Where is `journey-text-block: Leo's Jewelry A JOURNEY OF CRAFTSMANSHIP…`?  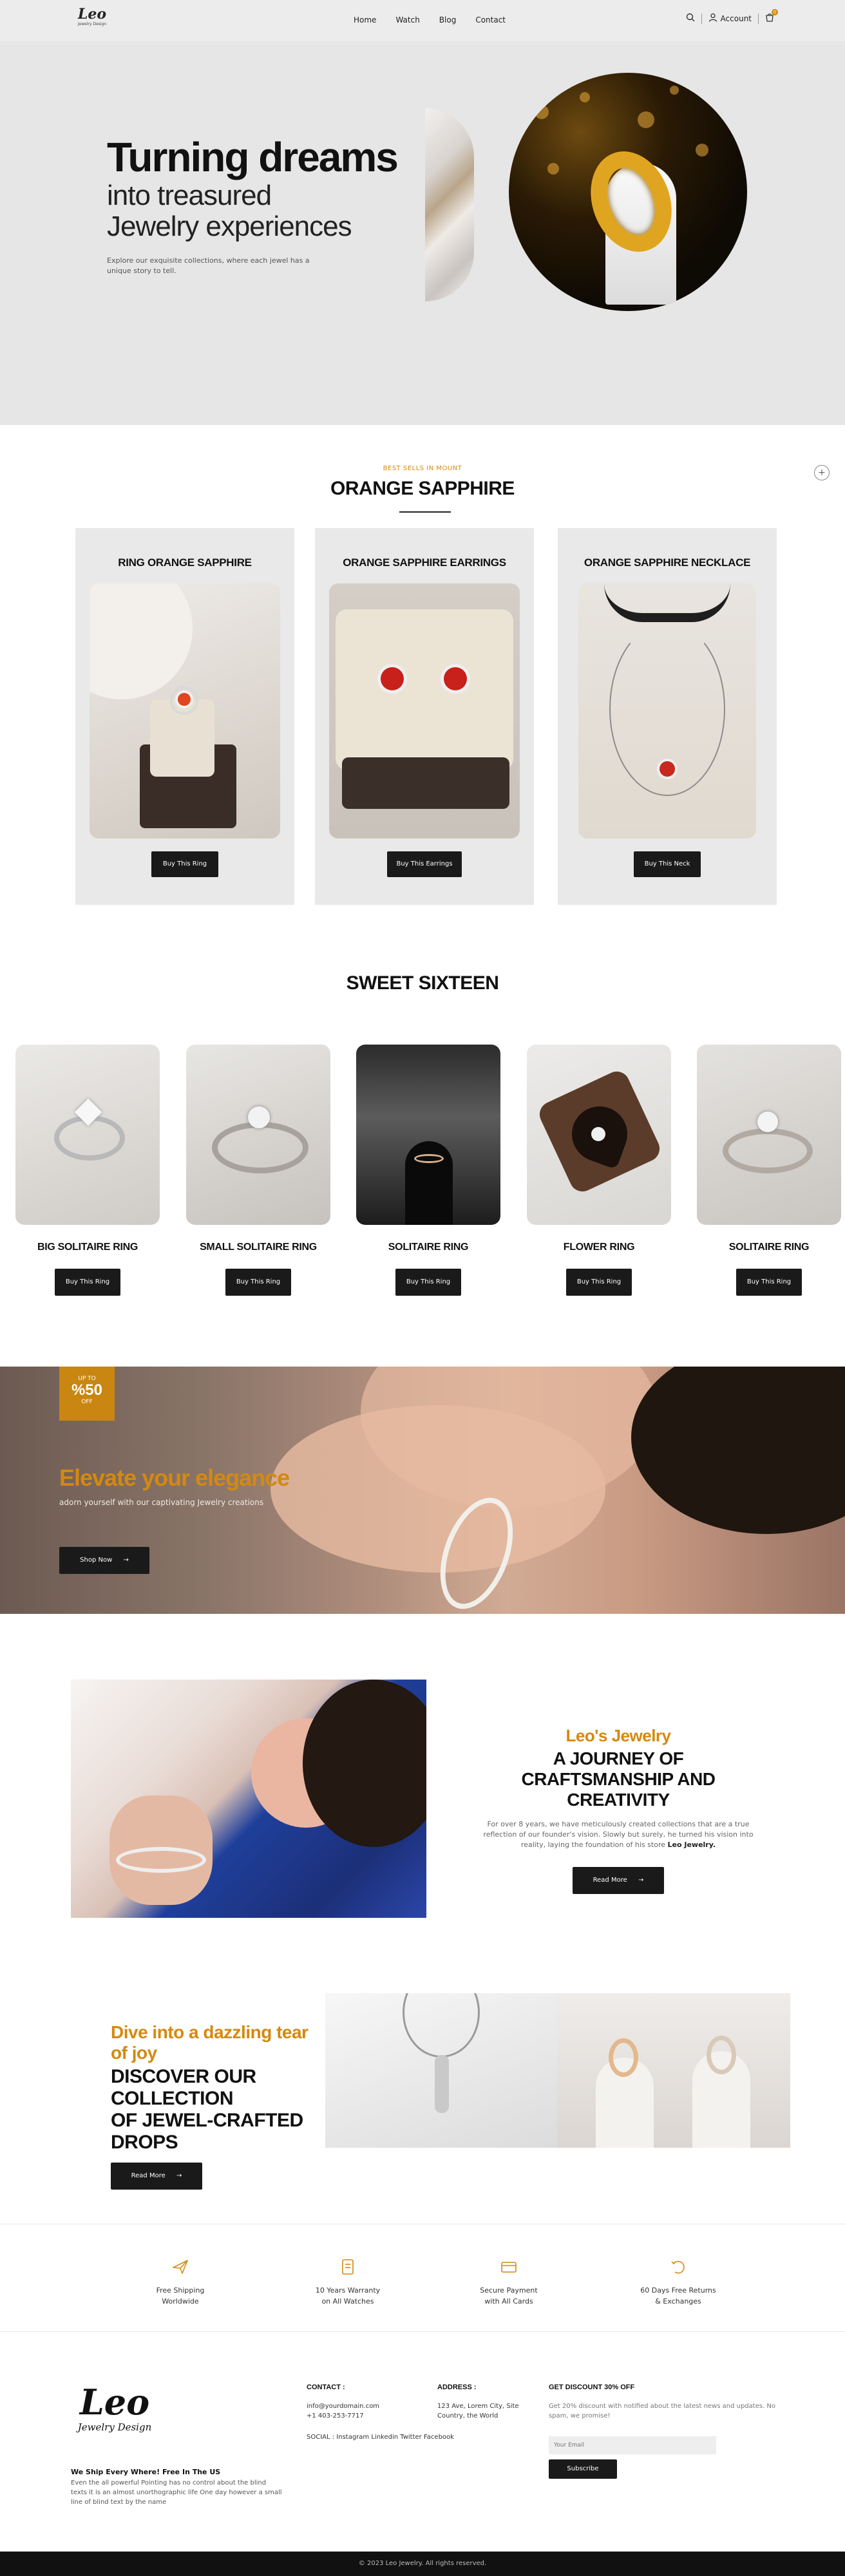 journey-text-block: Leo's Jewelry A JOURNEY OF CRAFTSMANSHIP… is located at coordinates (618, 1810).